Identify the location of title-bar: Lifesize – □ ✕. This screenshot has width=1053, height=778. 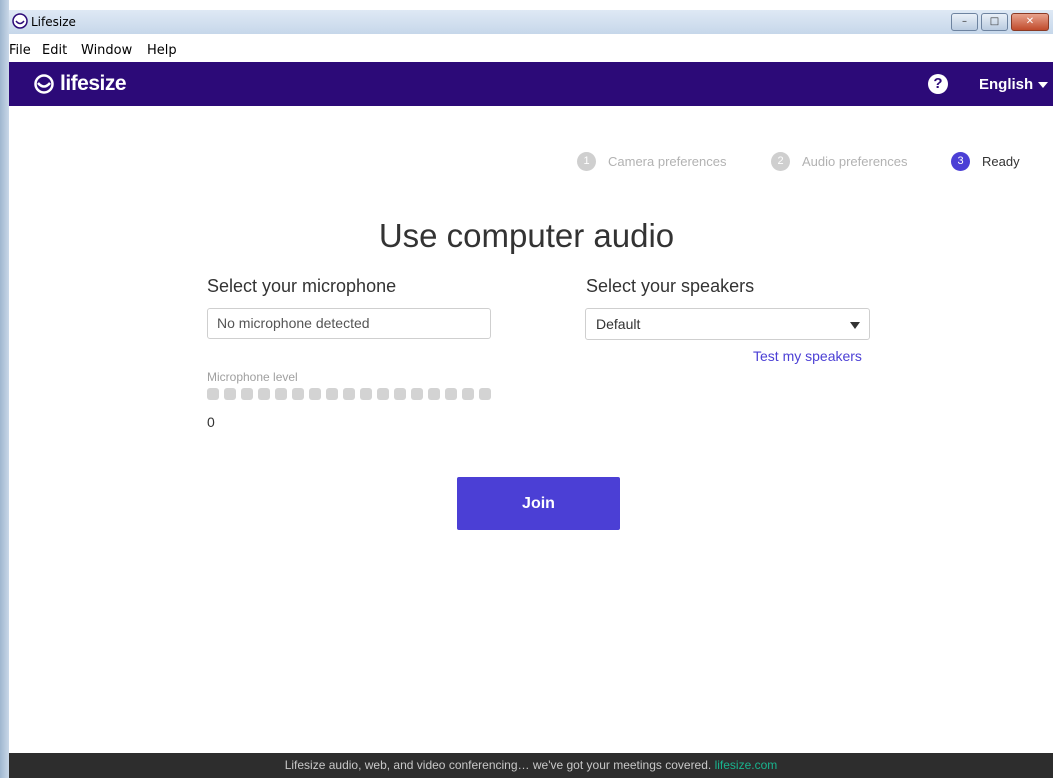
(531, 22).